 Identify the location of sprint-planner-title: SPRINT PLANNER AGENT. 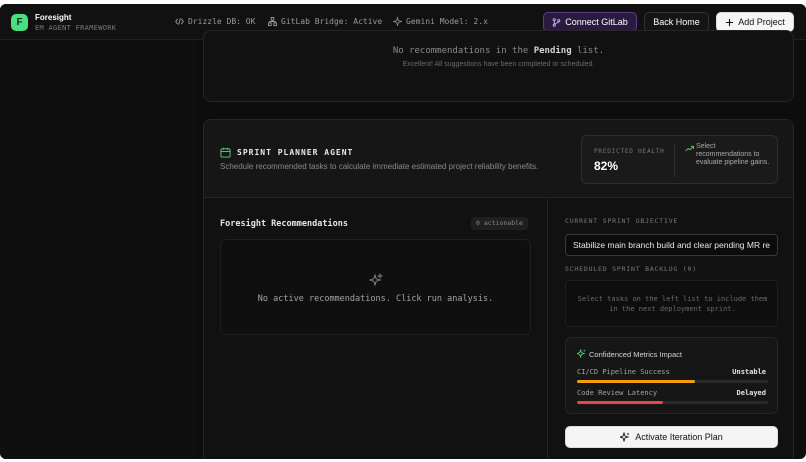
(295, 152).